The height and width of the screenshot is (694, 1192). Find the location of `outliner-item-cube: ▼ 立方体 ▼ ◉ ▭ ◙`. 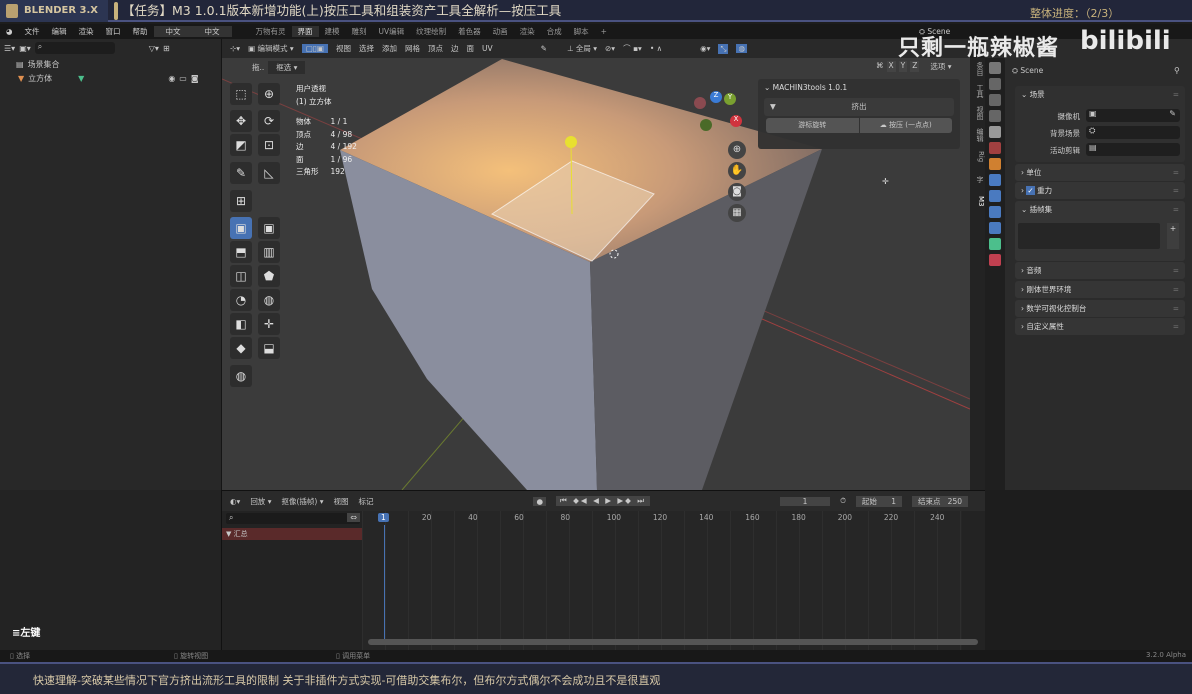

outliner-item-cube: ▼ 立方体 ▼ ◉ ▭ ◙ is located at coordinates (110, 78).